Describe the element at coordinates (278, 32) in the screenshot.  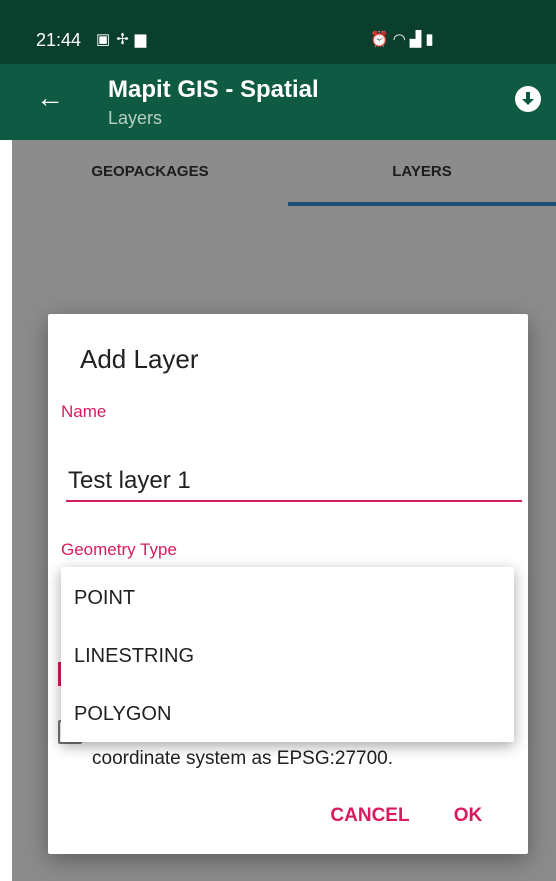
I see `status-bar: 21:44 ▣✢▆ ⏰◠▟▮` at that location.